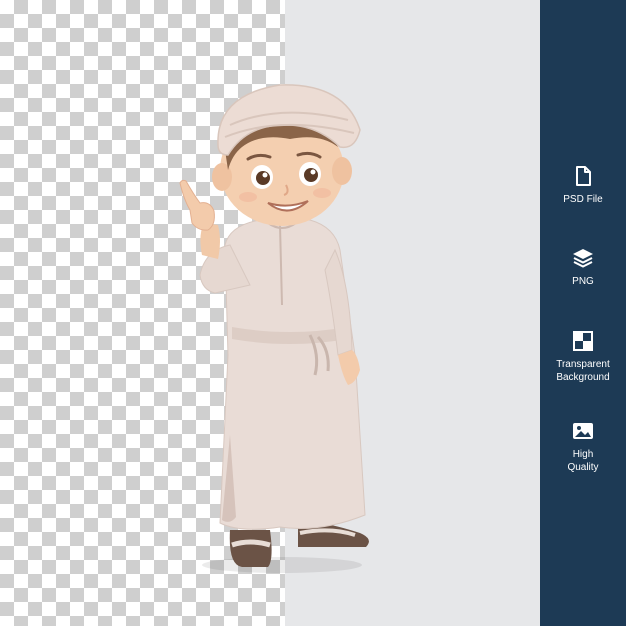 This screenshot has width=626, height=626. I want to click on feature-label: PNG, so click(583, 281).